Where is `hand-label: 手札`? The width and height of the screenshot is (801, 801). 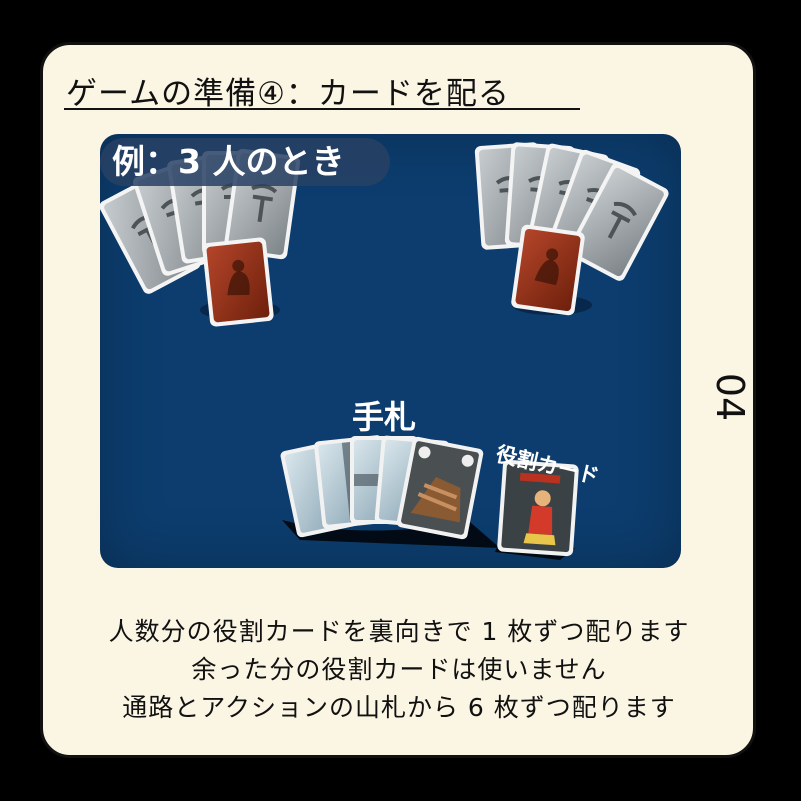 hand-label: 手札 is located at coordinates (384, 417).